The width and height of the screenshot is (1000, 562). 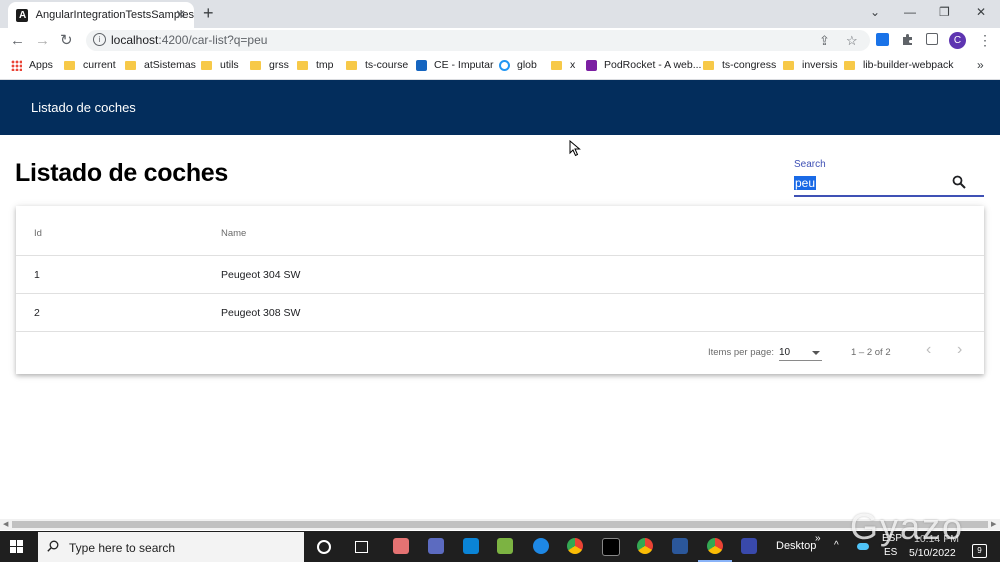 I want to click on app-icon, so click(x=401, y=546).